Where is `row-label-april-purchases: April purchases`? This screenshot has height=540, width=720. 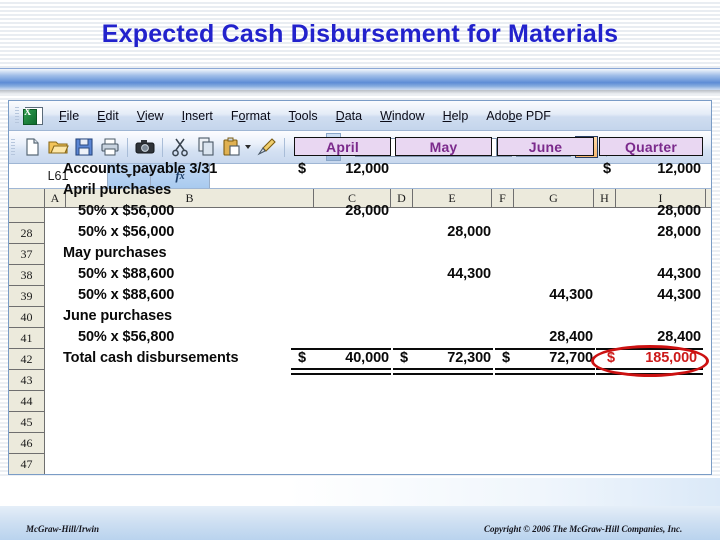 row-label-april-purchases: April purchases is located at coordinates (117, 190).